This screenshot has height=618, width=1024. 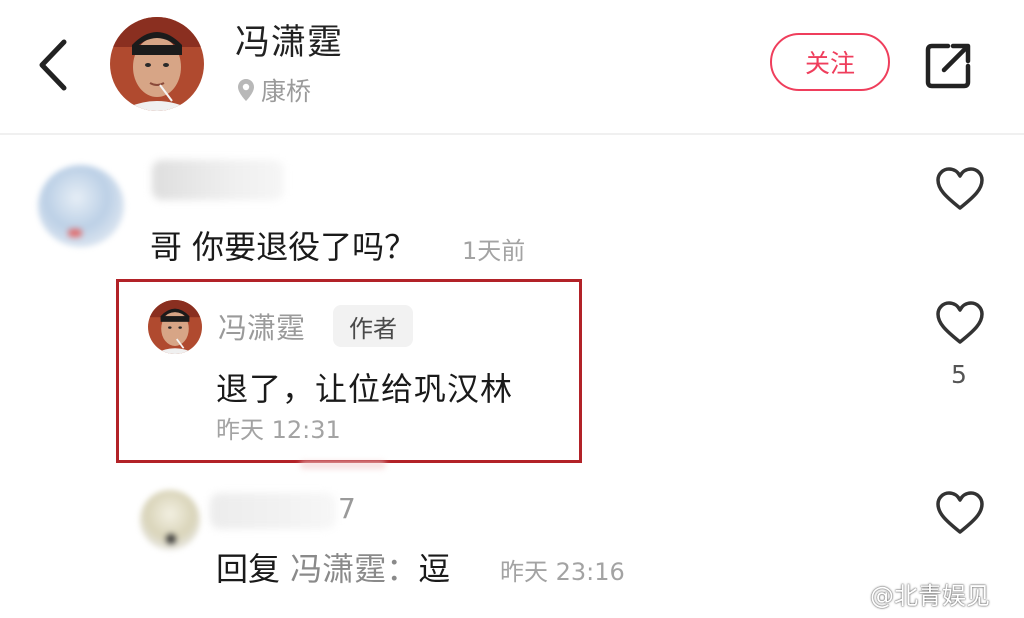 What do you see at coordinates (850, 595) in the screenshot?
I see `weibo-logo-icon` at bounding box center [850, 595].